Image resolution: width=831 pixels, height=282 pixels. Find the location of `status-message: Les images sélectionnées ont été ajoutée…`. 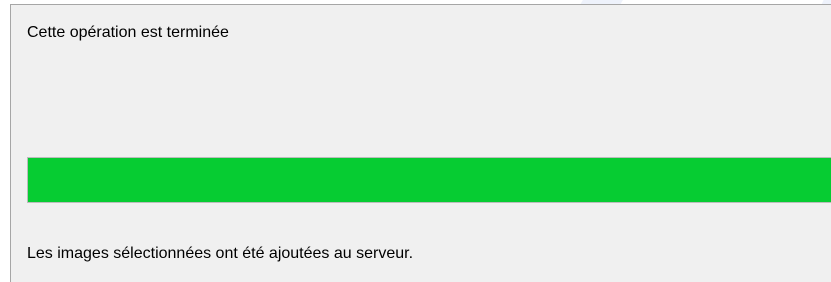

status-message: Les images sélectionnées ont été ajoutée… is located at coordinates (220, 253).